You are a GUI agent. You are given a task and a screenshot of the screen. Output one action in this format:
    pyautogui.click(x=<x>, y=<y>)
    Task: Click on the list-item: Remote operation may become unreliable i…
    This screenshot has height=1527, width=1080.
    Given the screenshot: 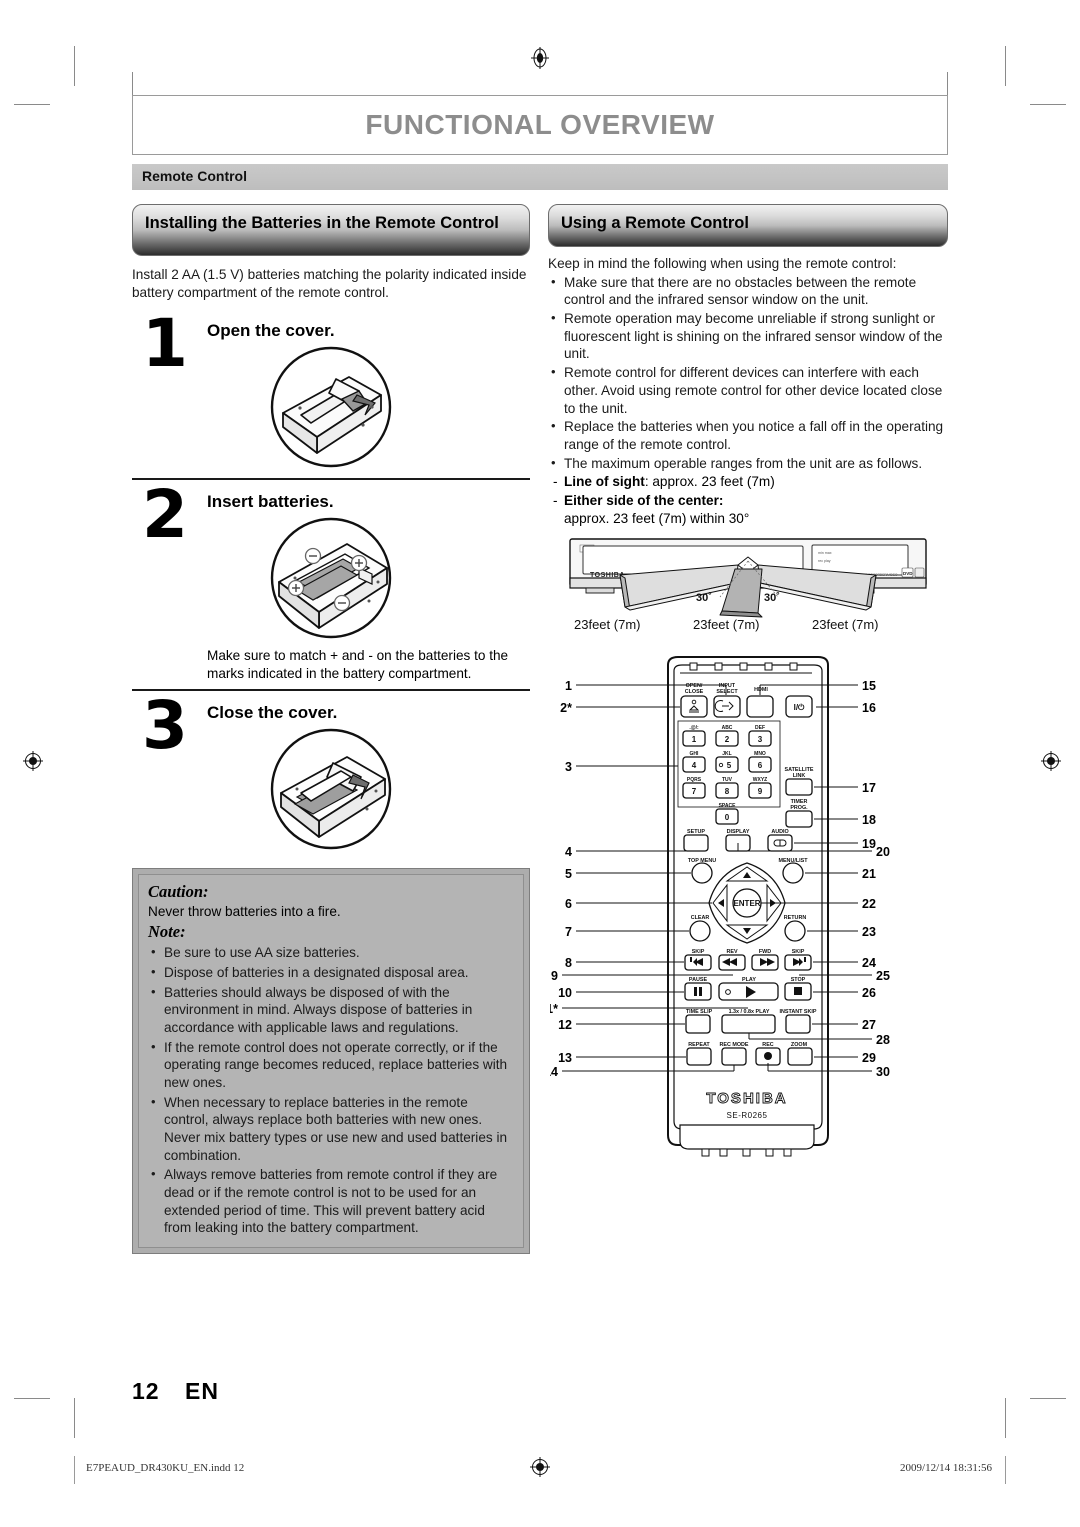 What is the action you would take?
    pyautogui.click(x=748, y=336)
    